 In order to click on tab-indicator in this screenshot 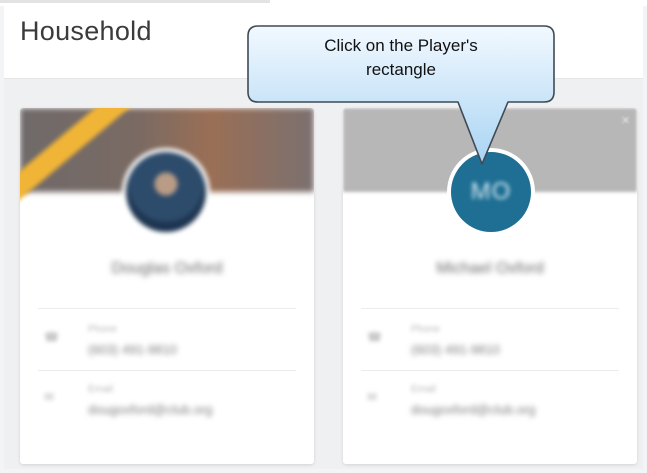, I will do `click(135, 1)`.